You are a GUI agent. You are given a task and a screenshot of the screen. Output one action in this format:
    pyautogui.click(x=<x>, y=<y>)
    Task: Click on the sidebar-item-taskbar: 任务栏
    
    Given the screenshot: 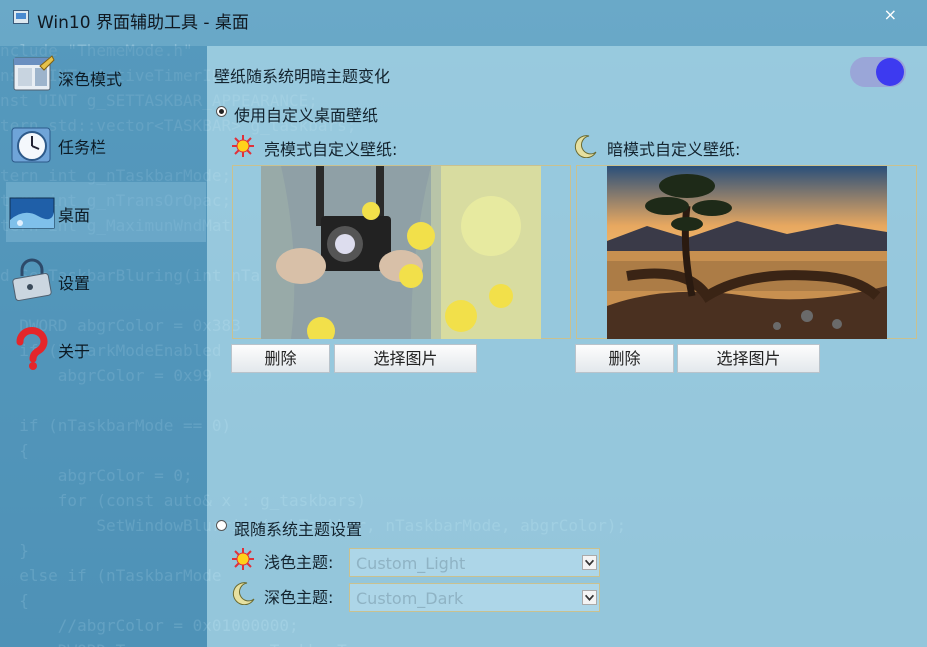 What is the action you would take?
    pyautogui.click(x=106, y=144)
    